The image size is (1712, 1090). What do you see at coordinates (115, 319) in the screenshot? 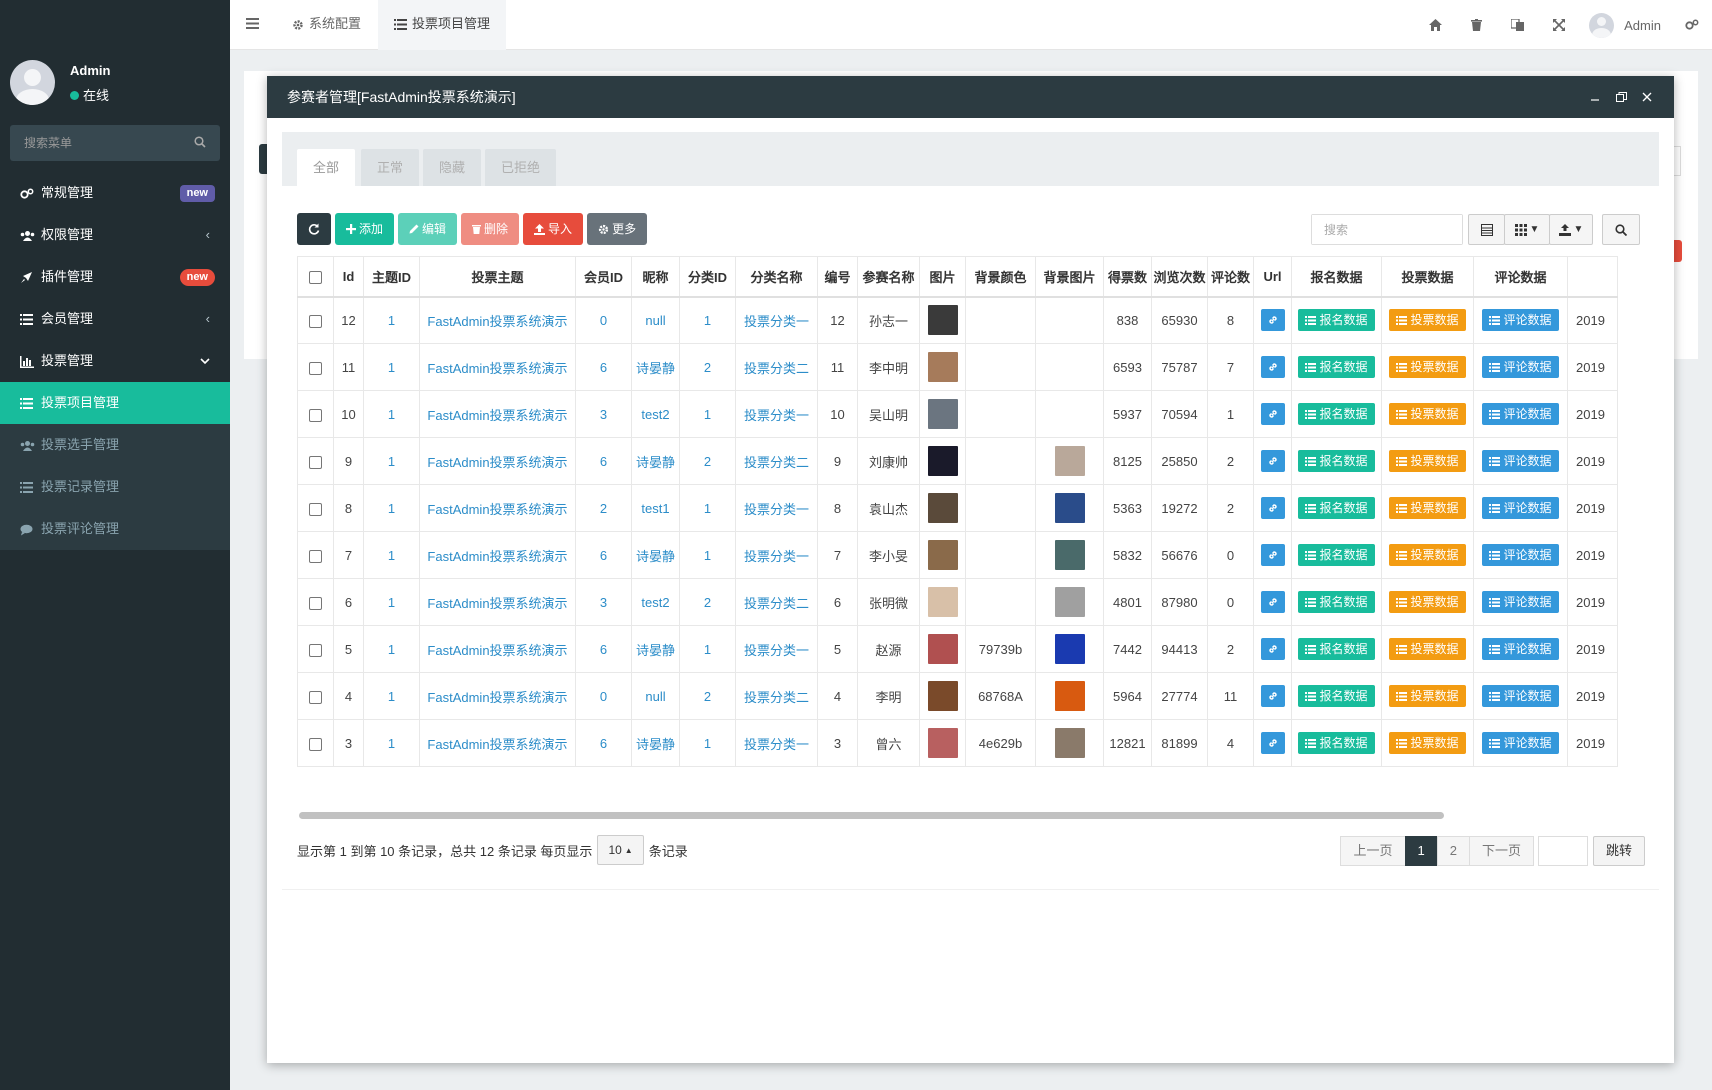
I see `sidebar-item-members: 会员管理 ‹` at bounding box center [115, 319].